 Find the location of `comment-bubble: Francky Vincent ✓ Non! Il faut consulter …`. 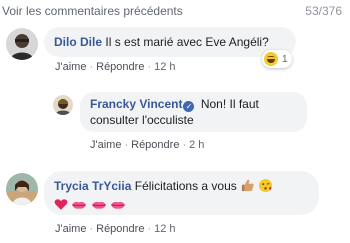

comment-bubble: Francky Vincent ✓ Non! Il faut consulter … is located at coordinates (193, 112).